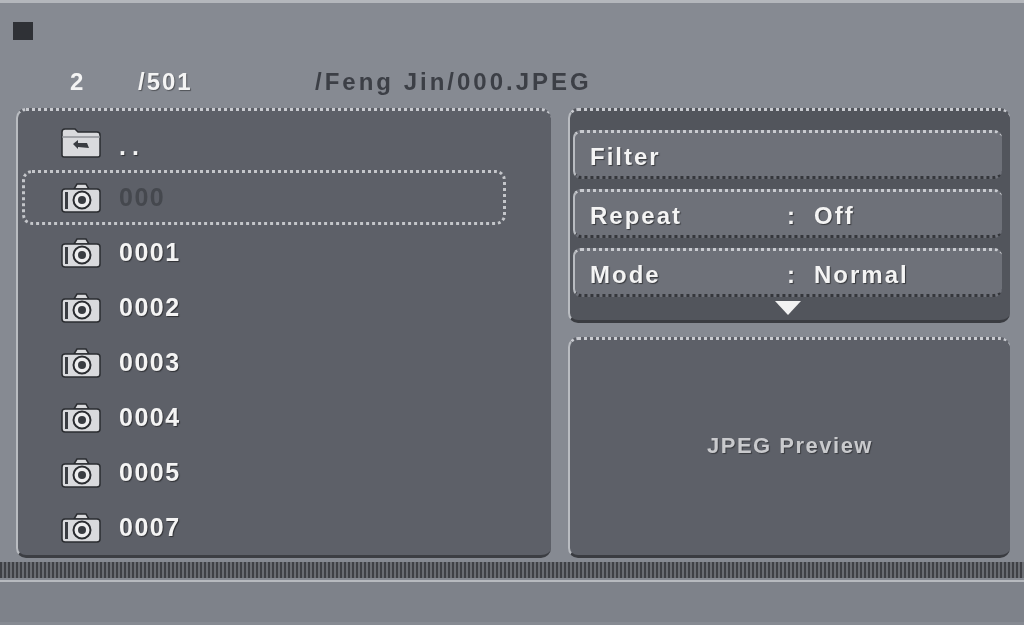 This screenshot has height=625, width=1024. Describe the element at coordinates (264, 252) in the screenshot. I see `file-list-item: 0001` at that location.